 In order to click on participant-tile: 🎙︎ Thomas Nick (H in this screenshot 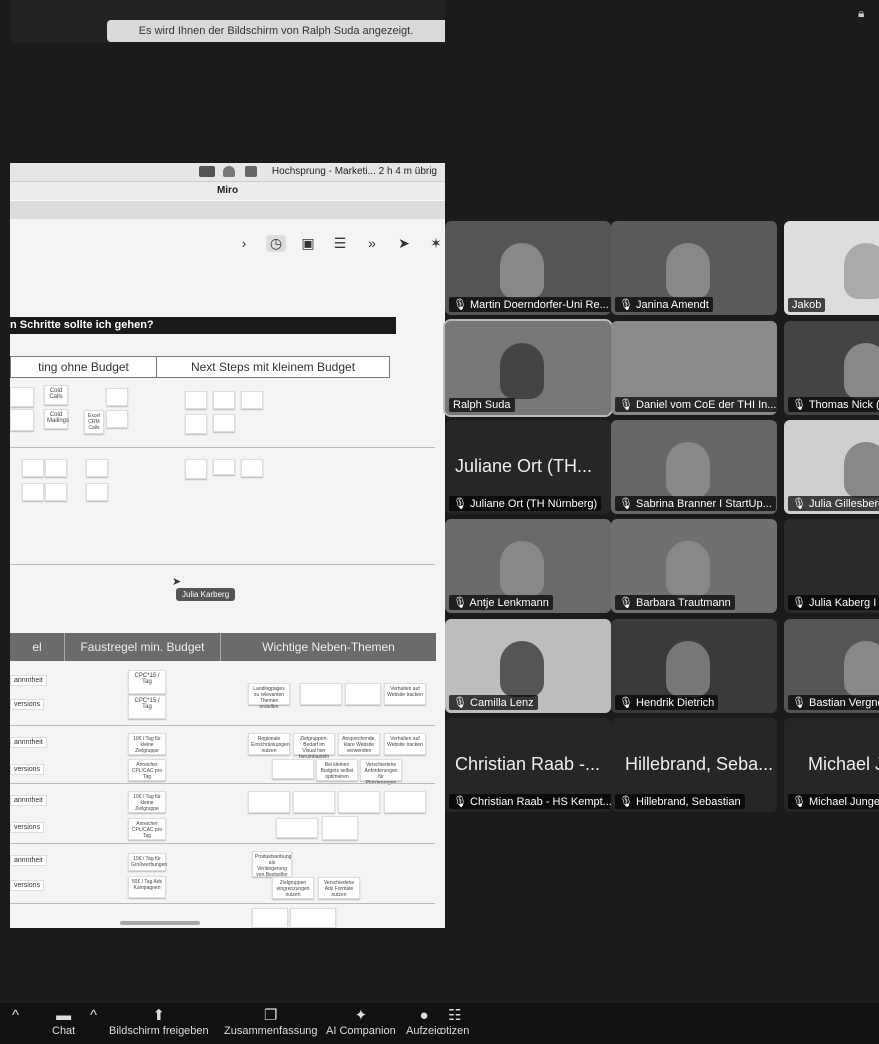, I will do `click(831, 368)`.